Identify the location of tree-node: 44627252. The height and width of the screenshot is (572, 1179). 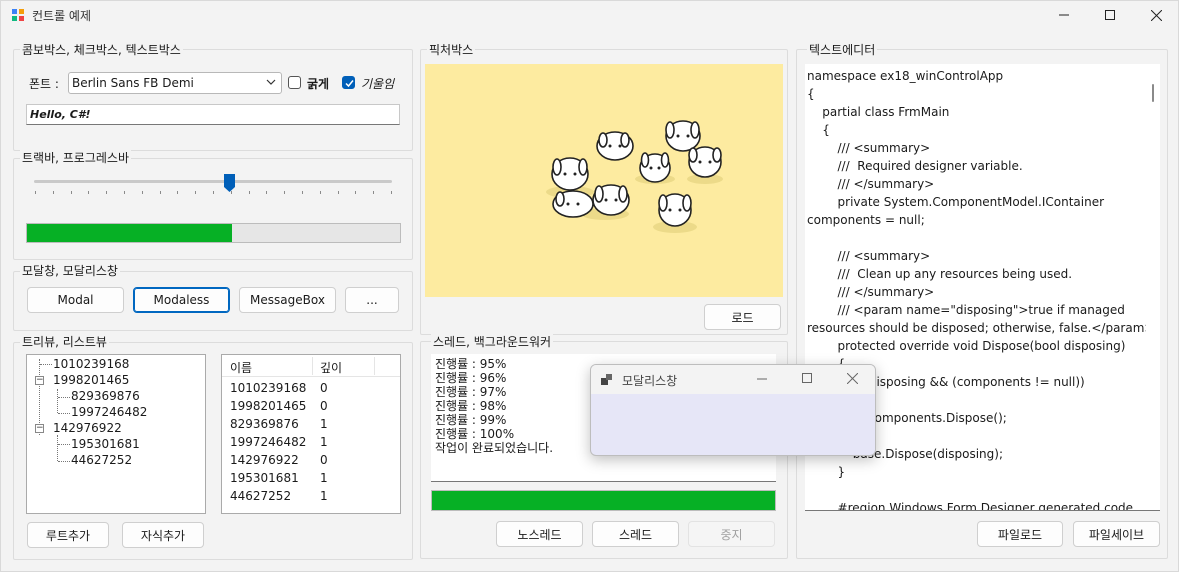
(101, 460).